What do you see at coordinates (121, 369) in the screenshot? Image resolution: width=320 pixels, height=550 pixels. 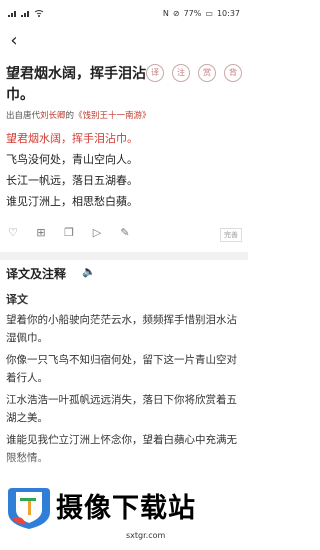 I see `translation-paragraph: 你像一只飞鸟不知归宿何处，留下这一片青山空对着行人。` at bounding box center [121, 369].